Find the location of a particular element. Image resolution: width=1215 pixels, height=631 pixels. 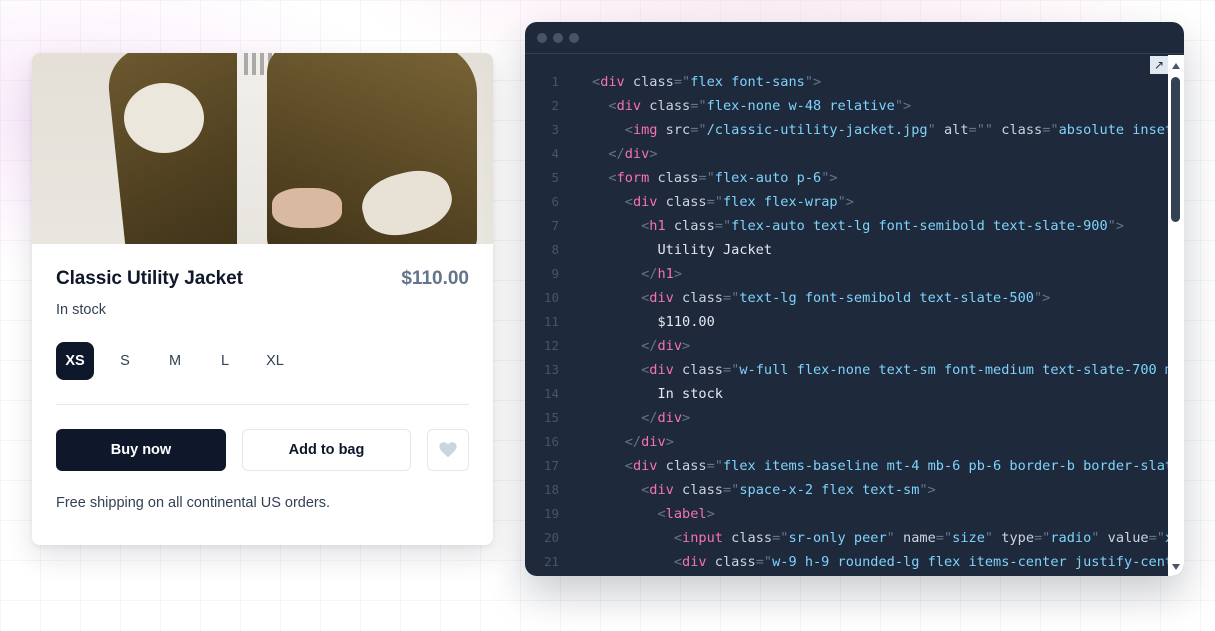

code-text: </h1> is located at coordinates (620, 274).